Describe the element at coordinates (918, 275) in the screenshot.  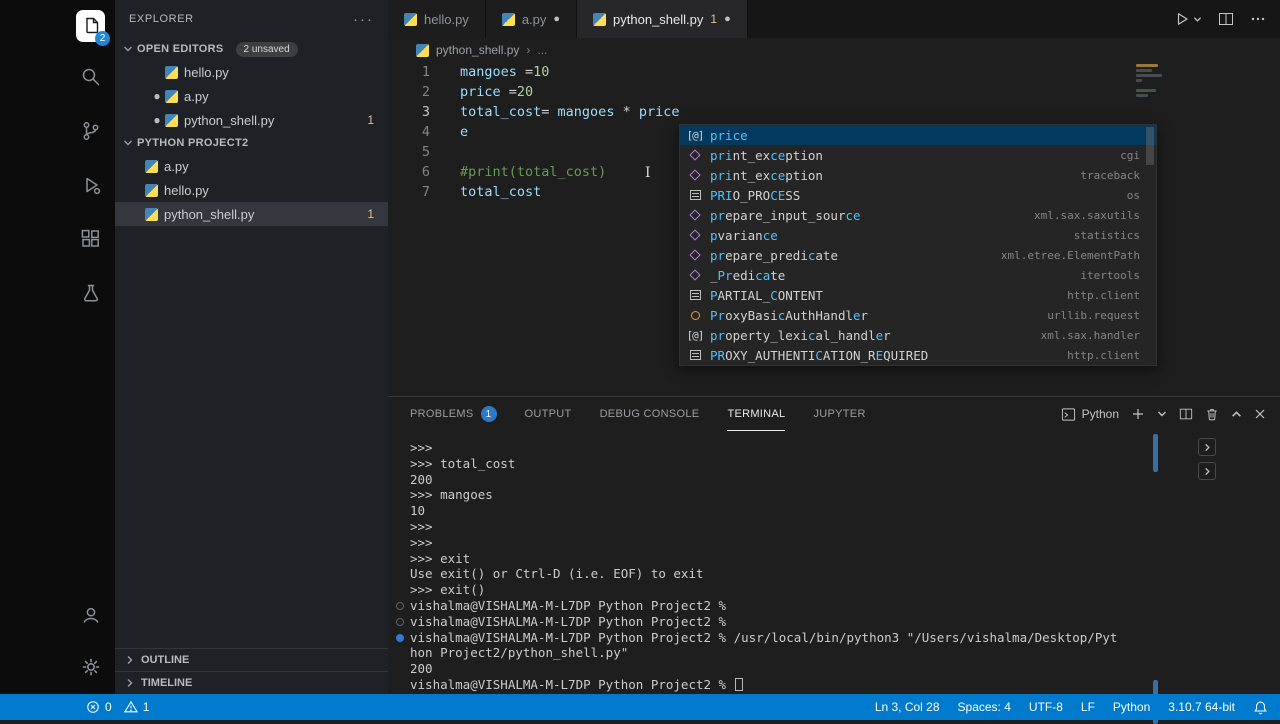
I see `suggestion-item: _Predicateitertools` at that location.